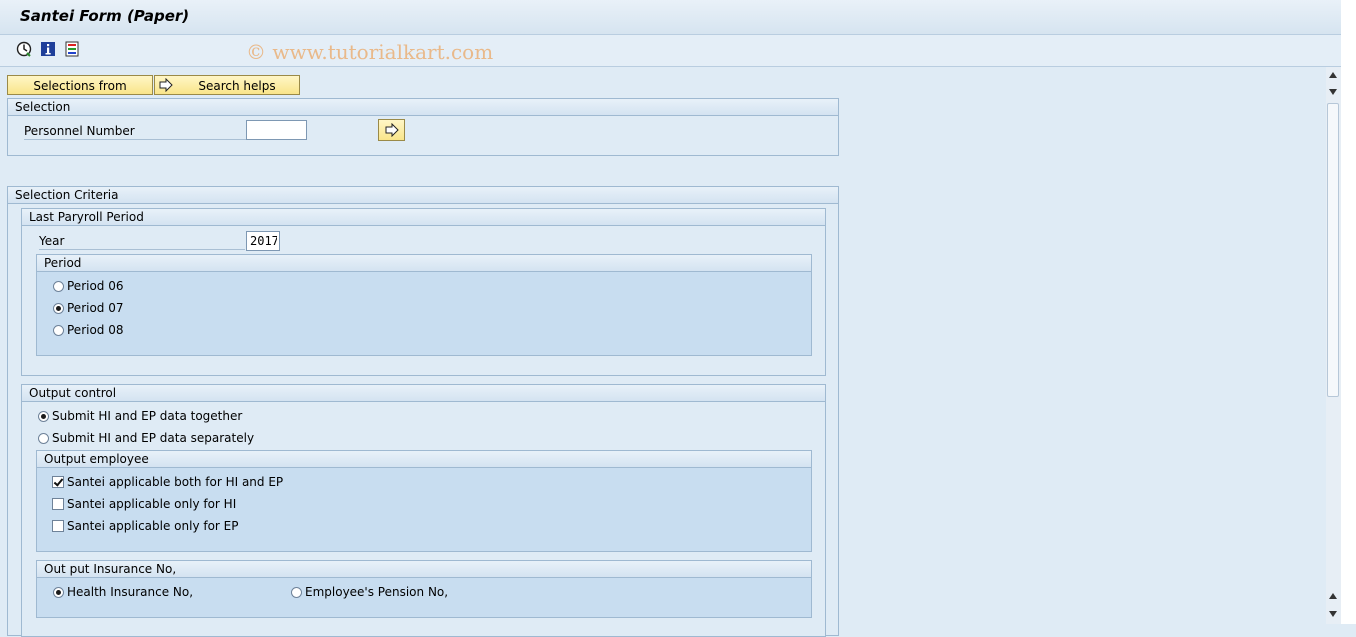  Describe the element at coordinates (237, 86) in the screenshot. I see `search-helps-label: Search helps` at that location.